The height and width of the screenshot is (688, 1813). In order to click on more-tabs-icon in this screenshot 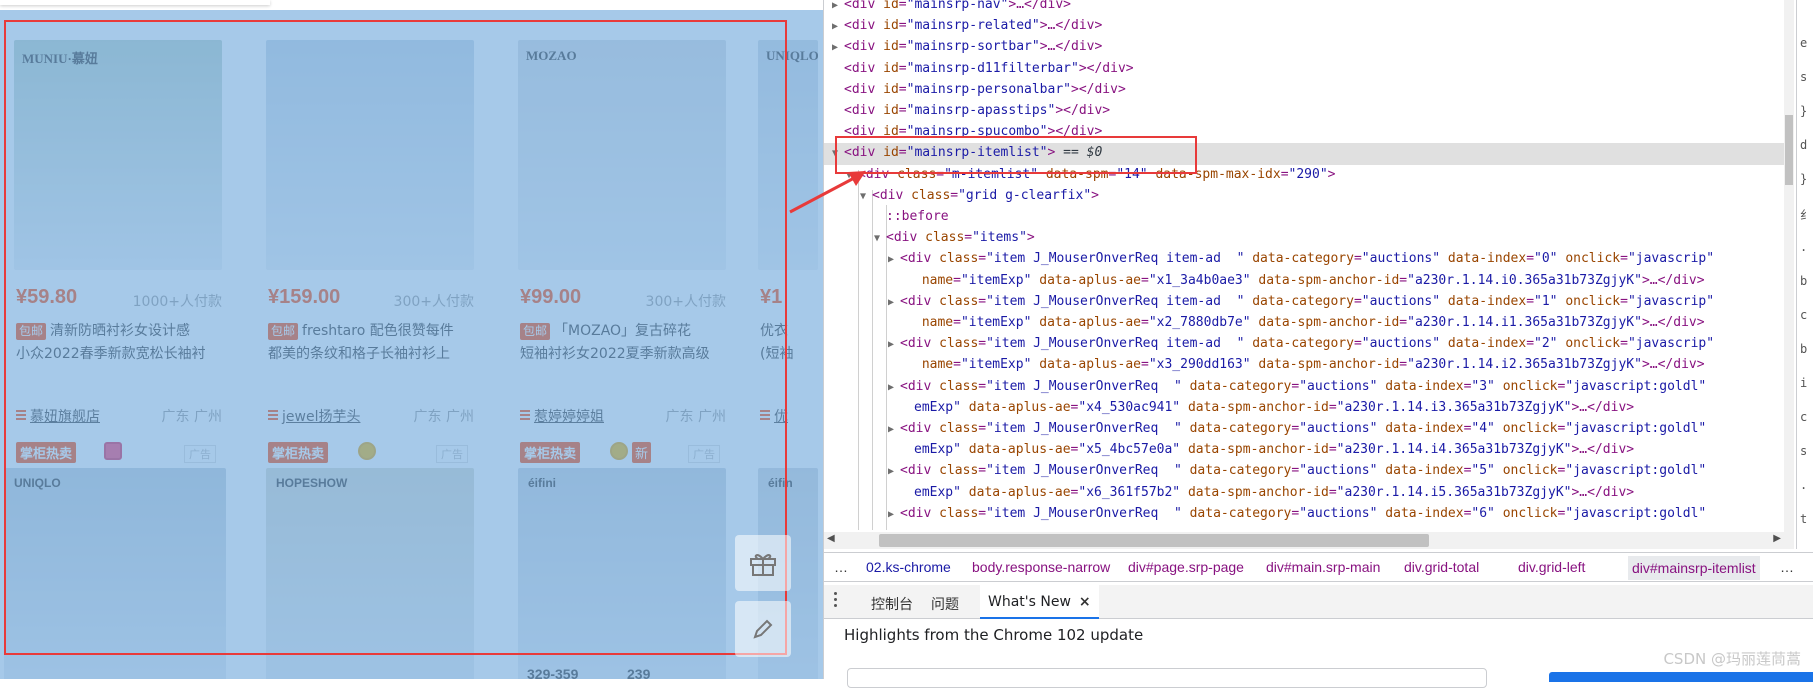, I will do `click(836, 601)`.